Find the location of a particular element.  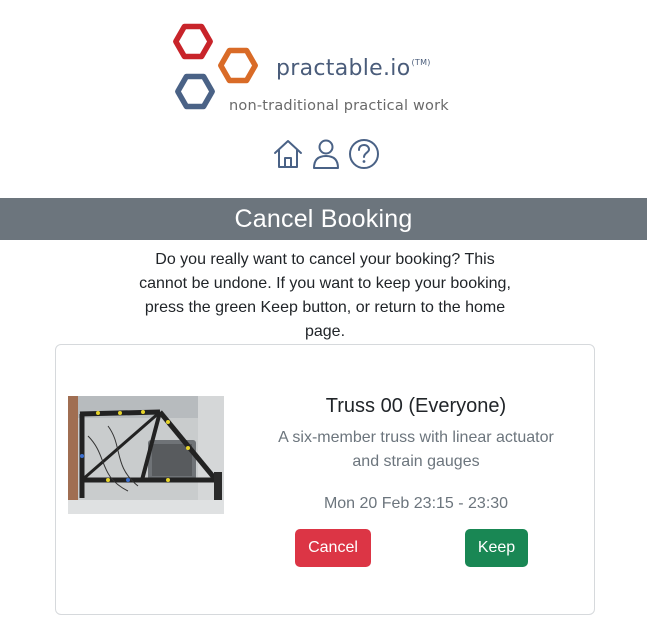

brand-name: practable.io(TM) is located at coordinates (353, 68).